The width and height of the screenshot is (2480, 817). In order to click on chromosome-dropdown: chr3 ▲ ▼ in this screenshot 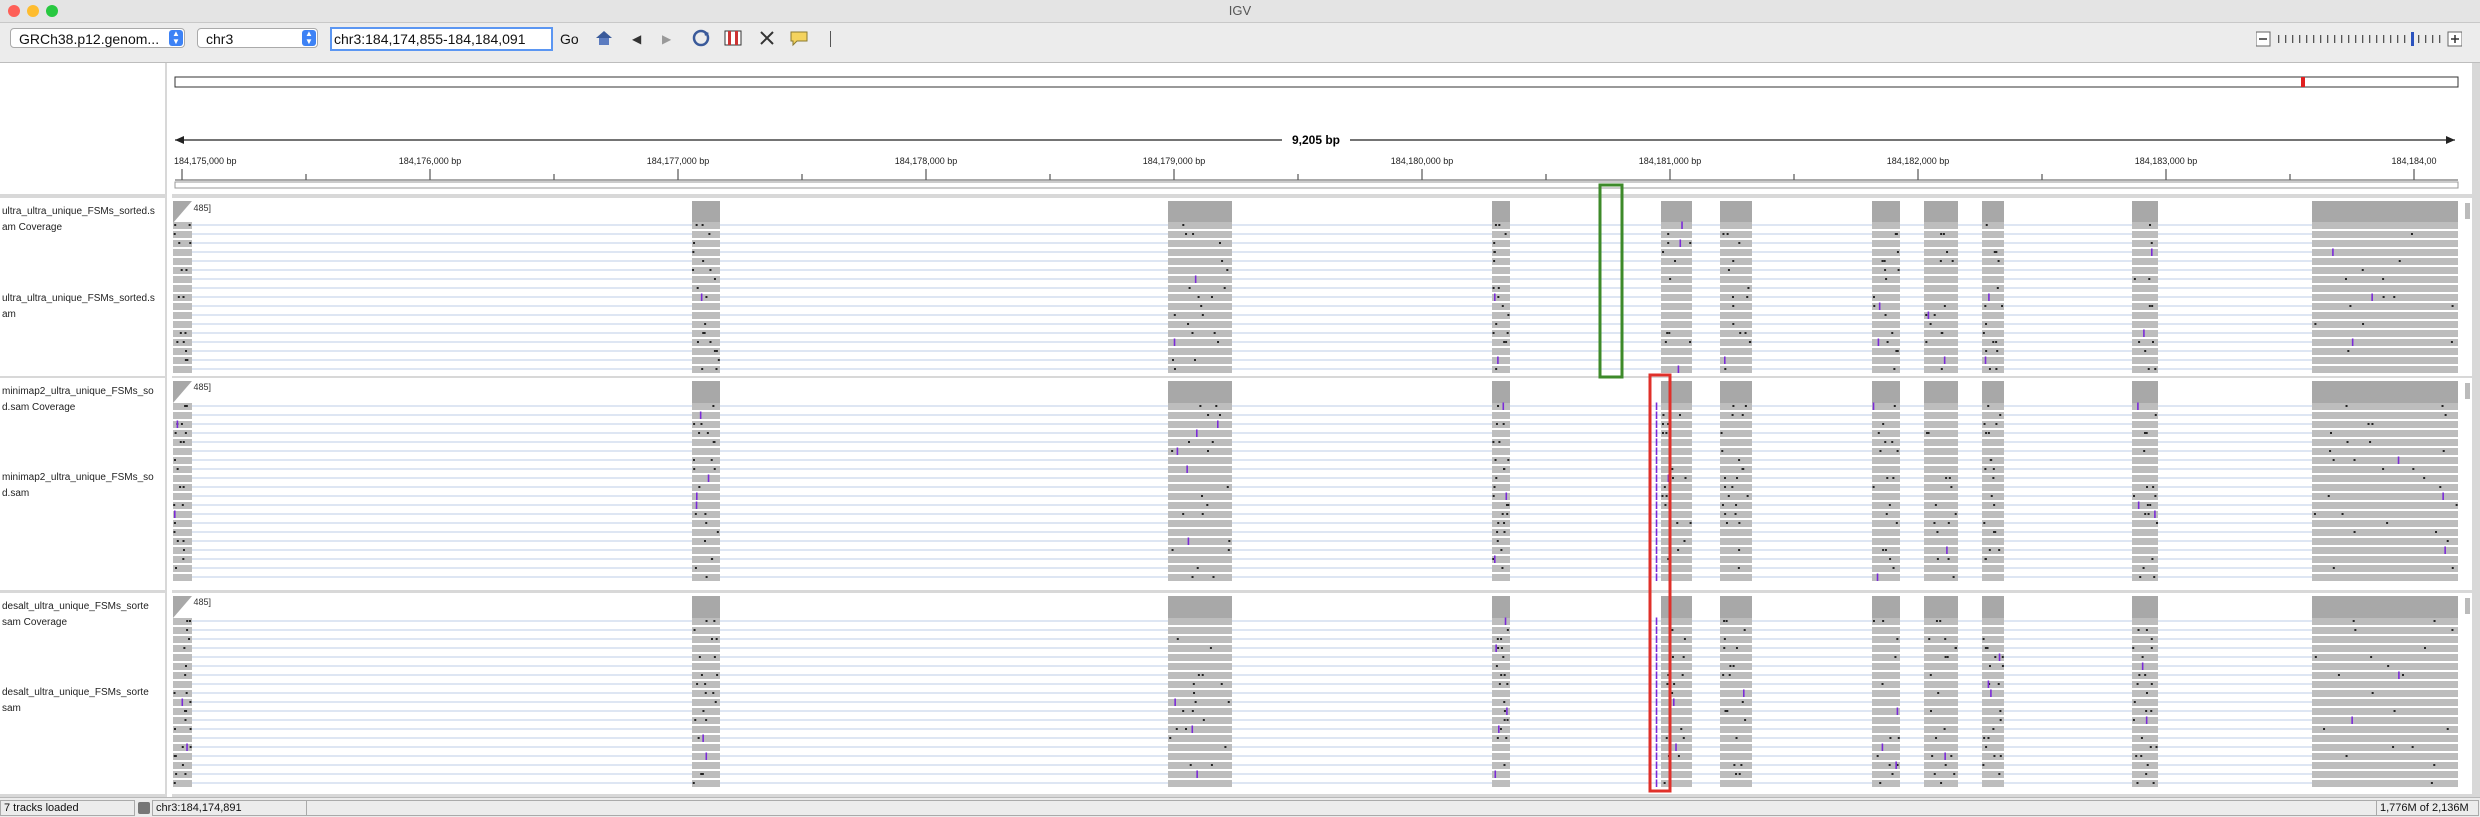, I will do `click(257, 38)`.